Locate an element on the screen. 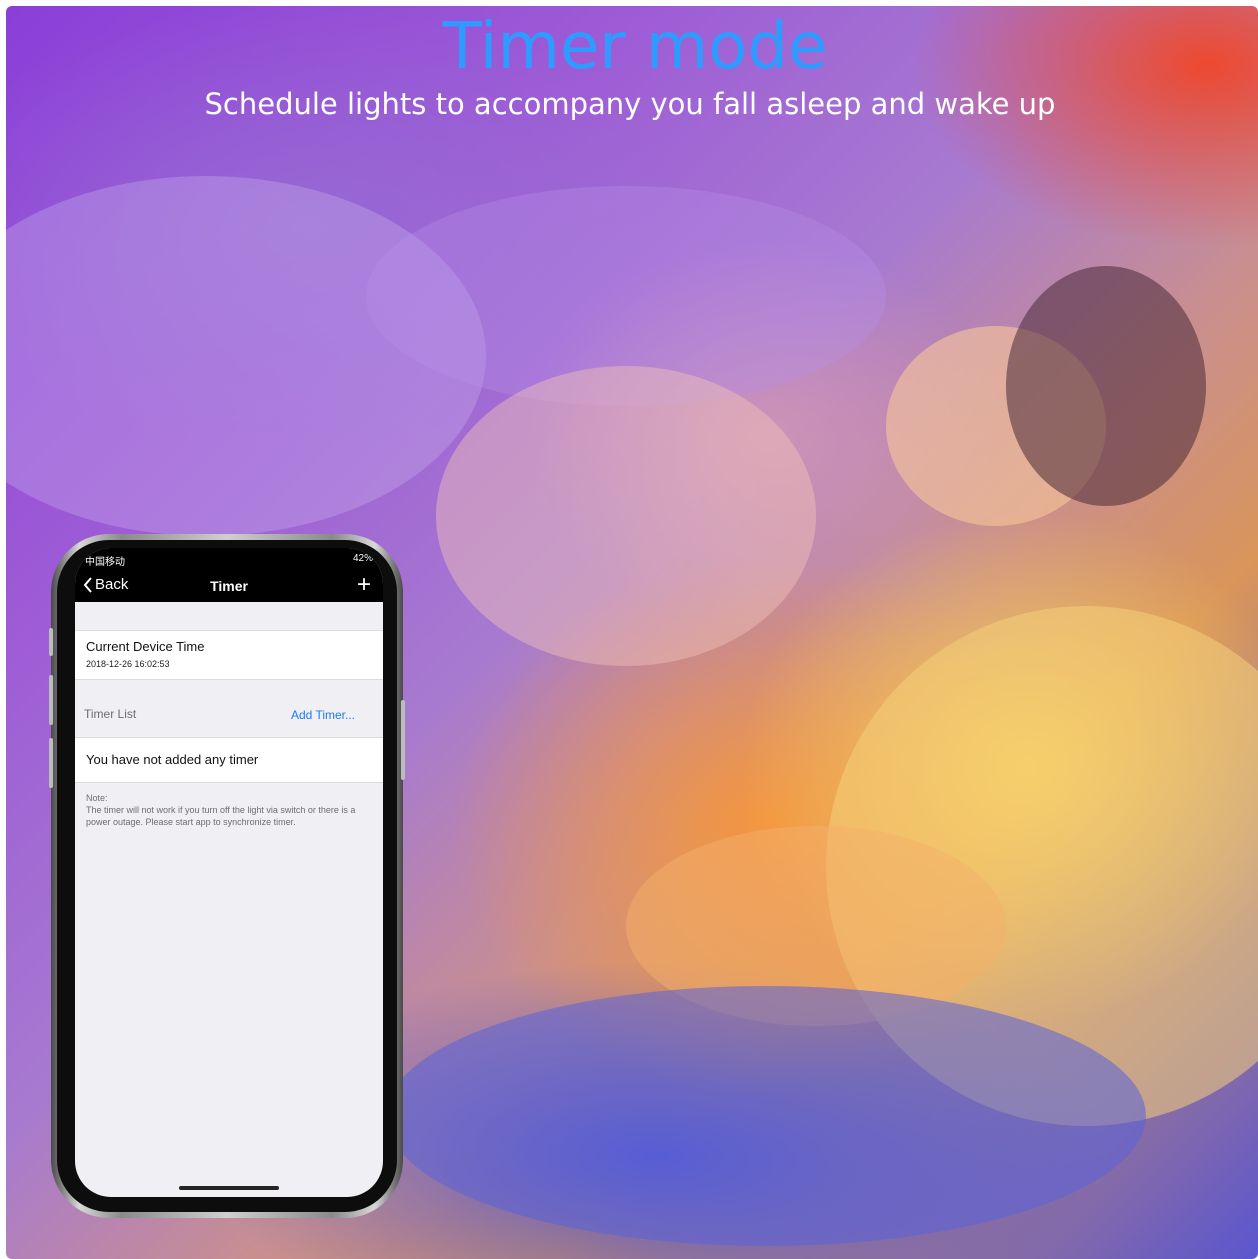 The image size is (1258, 1259). note-heading: Note: is located at coordinates (97, 798).